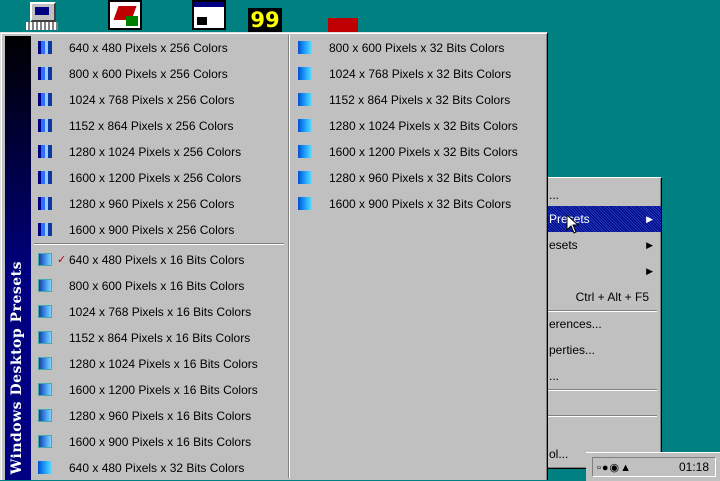 The image size is (720, 481). I want to click on preset-label: 1600 x 1200 Pixels x 256 Colors, so click(155, 178).